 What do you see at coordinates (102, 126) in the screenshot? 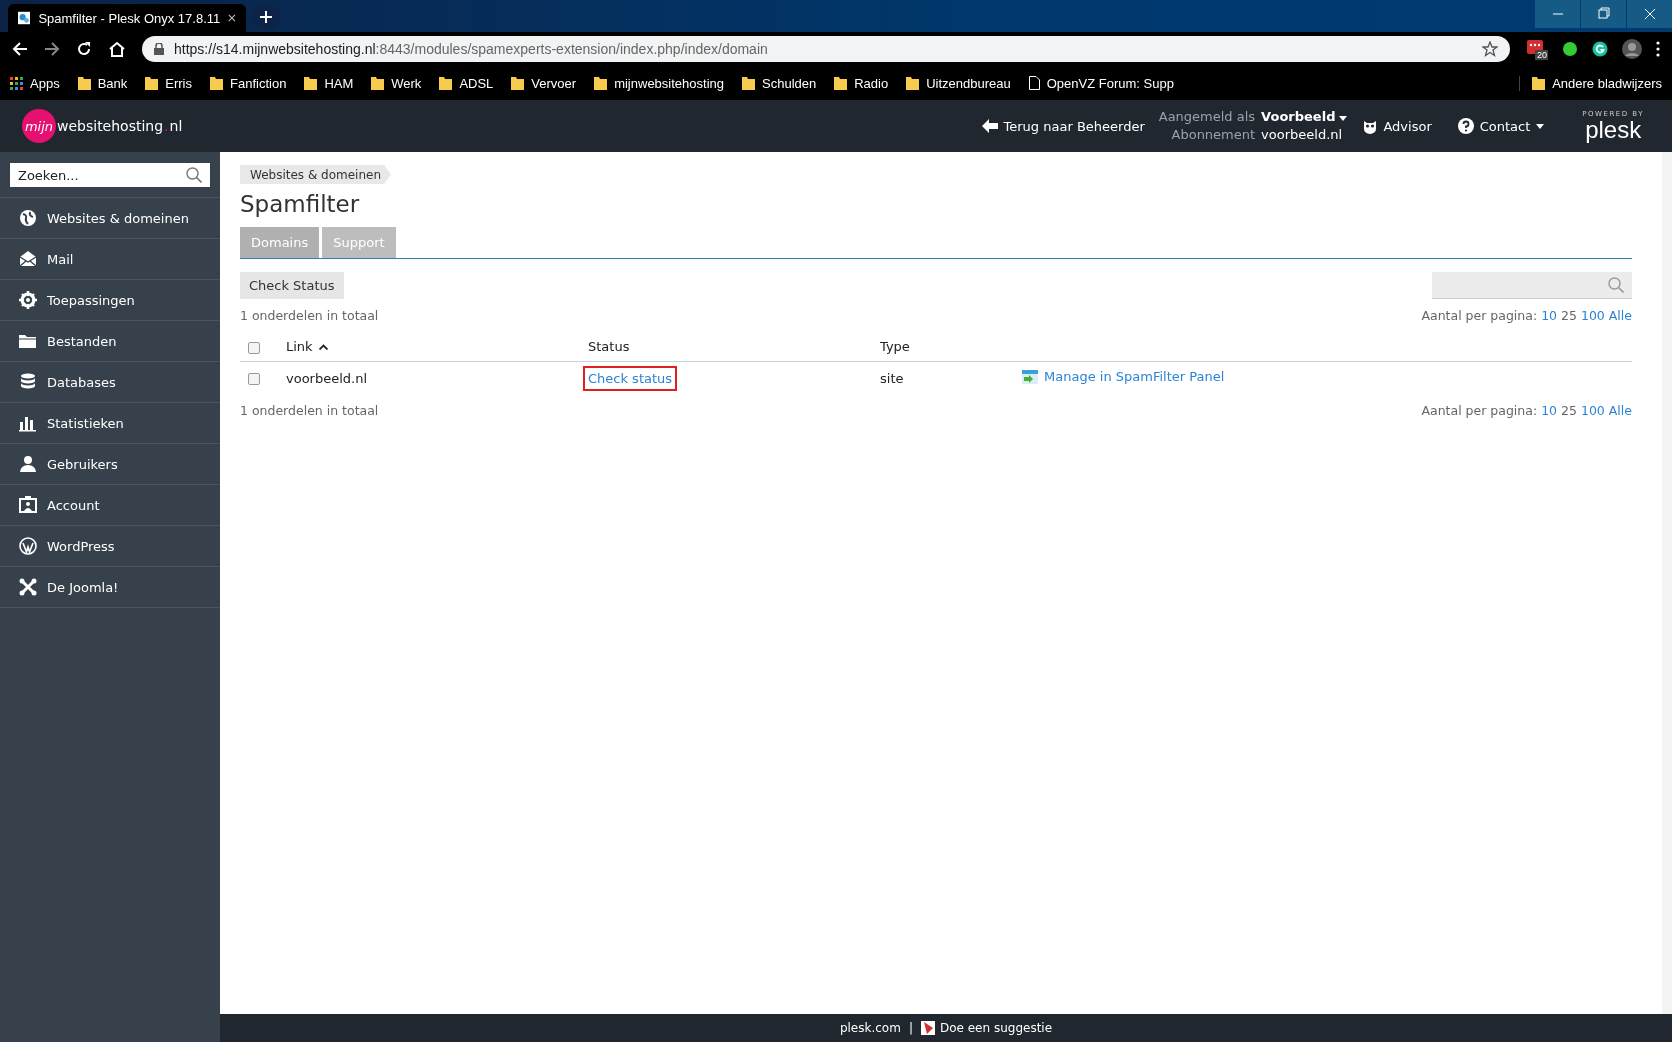
I see `logo: mijn websitehosting.nl` at bounding box center [102, 126].